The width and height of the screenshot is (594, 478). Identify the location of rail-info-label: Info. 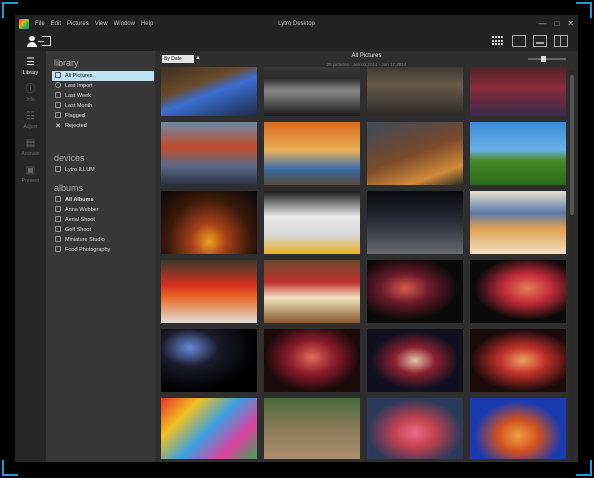
(30, 100).